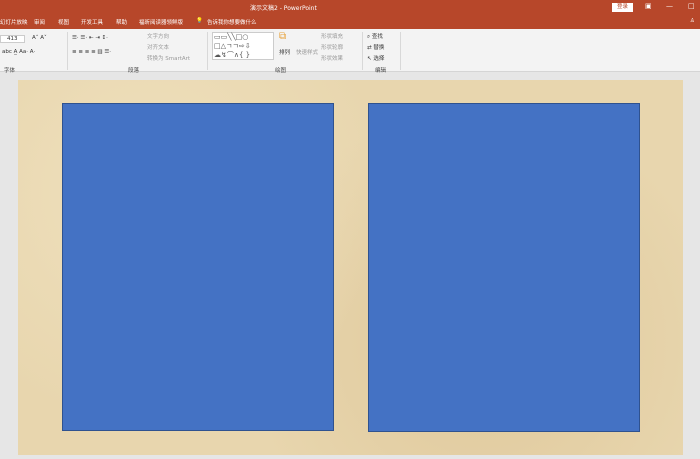  What do you see at coordinates (283, 8) in the screenshot?
I see `window-title: 演示文稿2 - PowerPoint` at bounding box center [283, 8].